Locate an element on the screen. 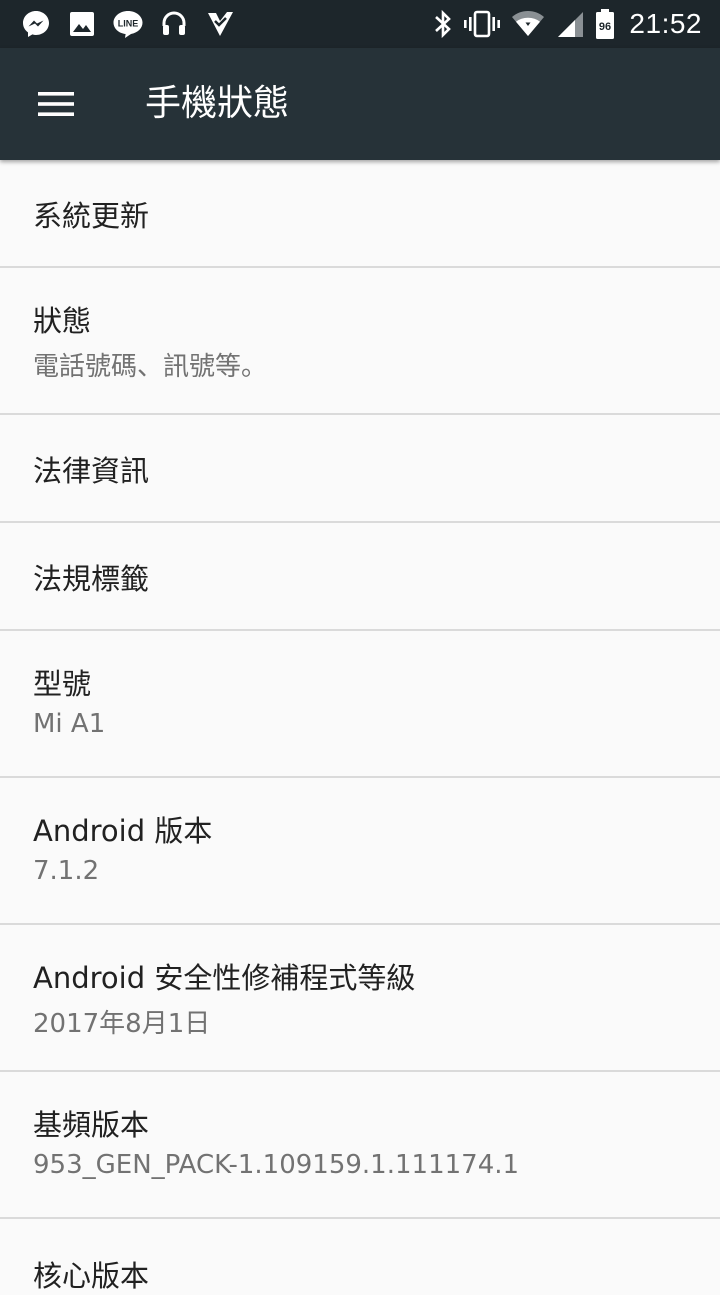 The height and width of the screenshot is (1295, 720). settings-item-title: 核心版本 is located at coordinates (91, 1276).